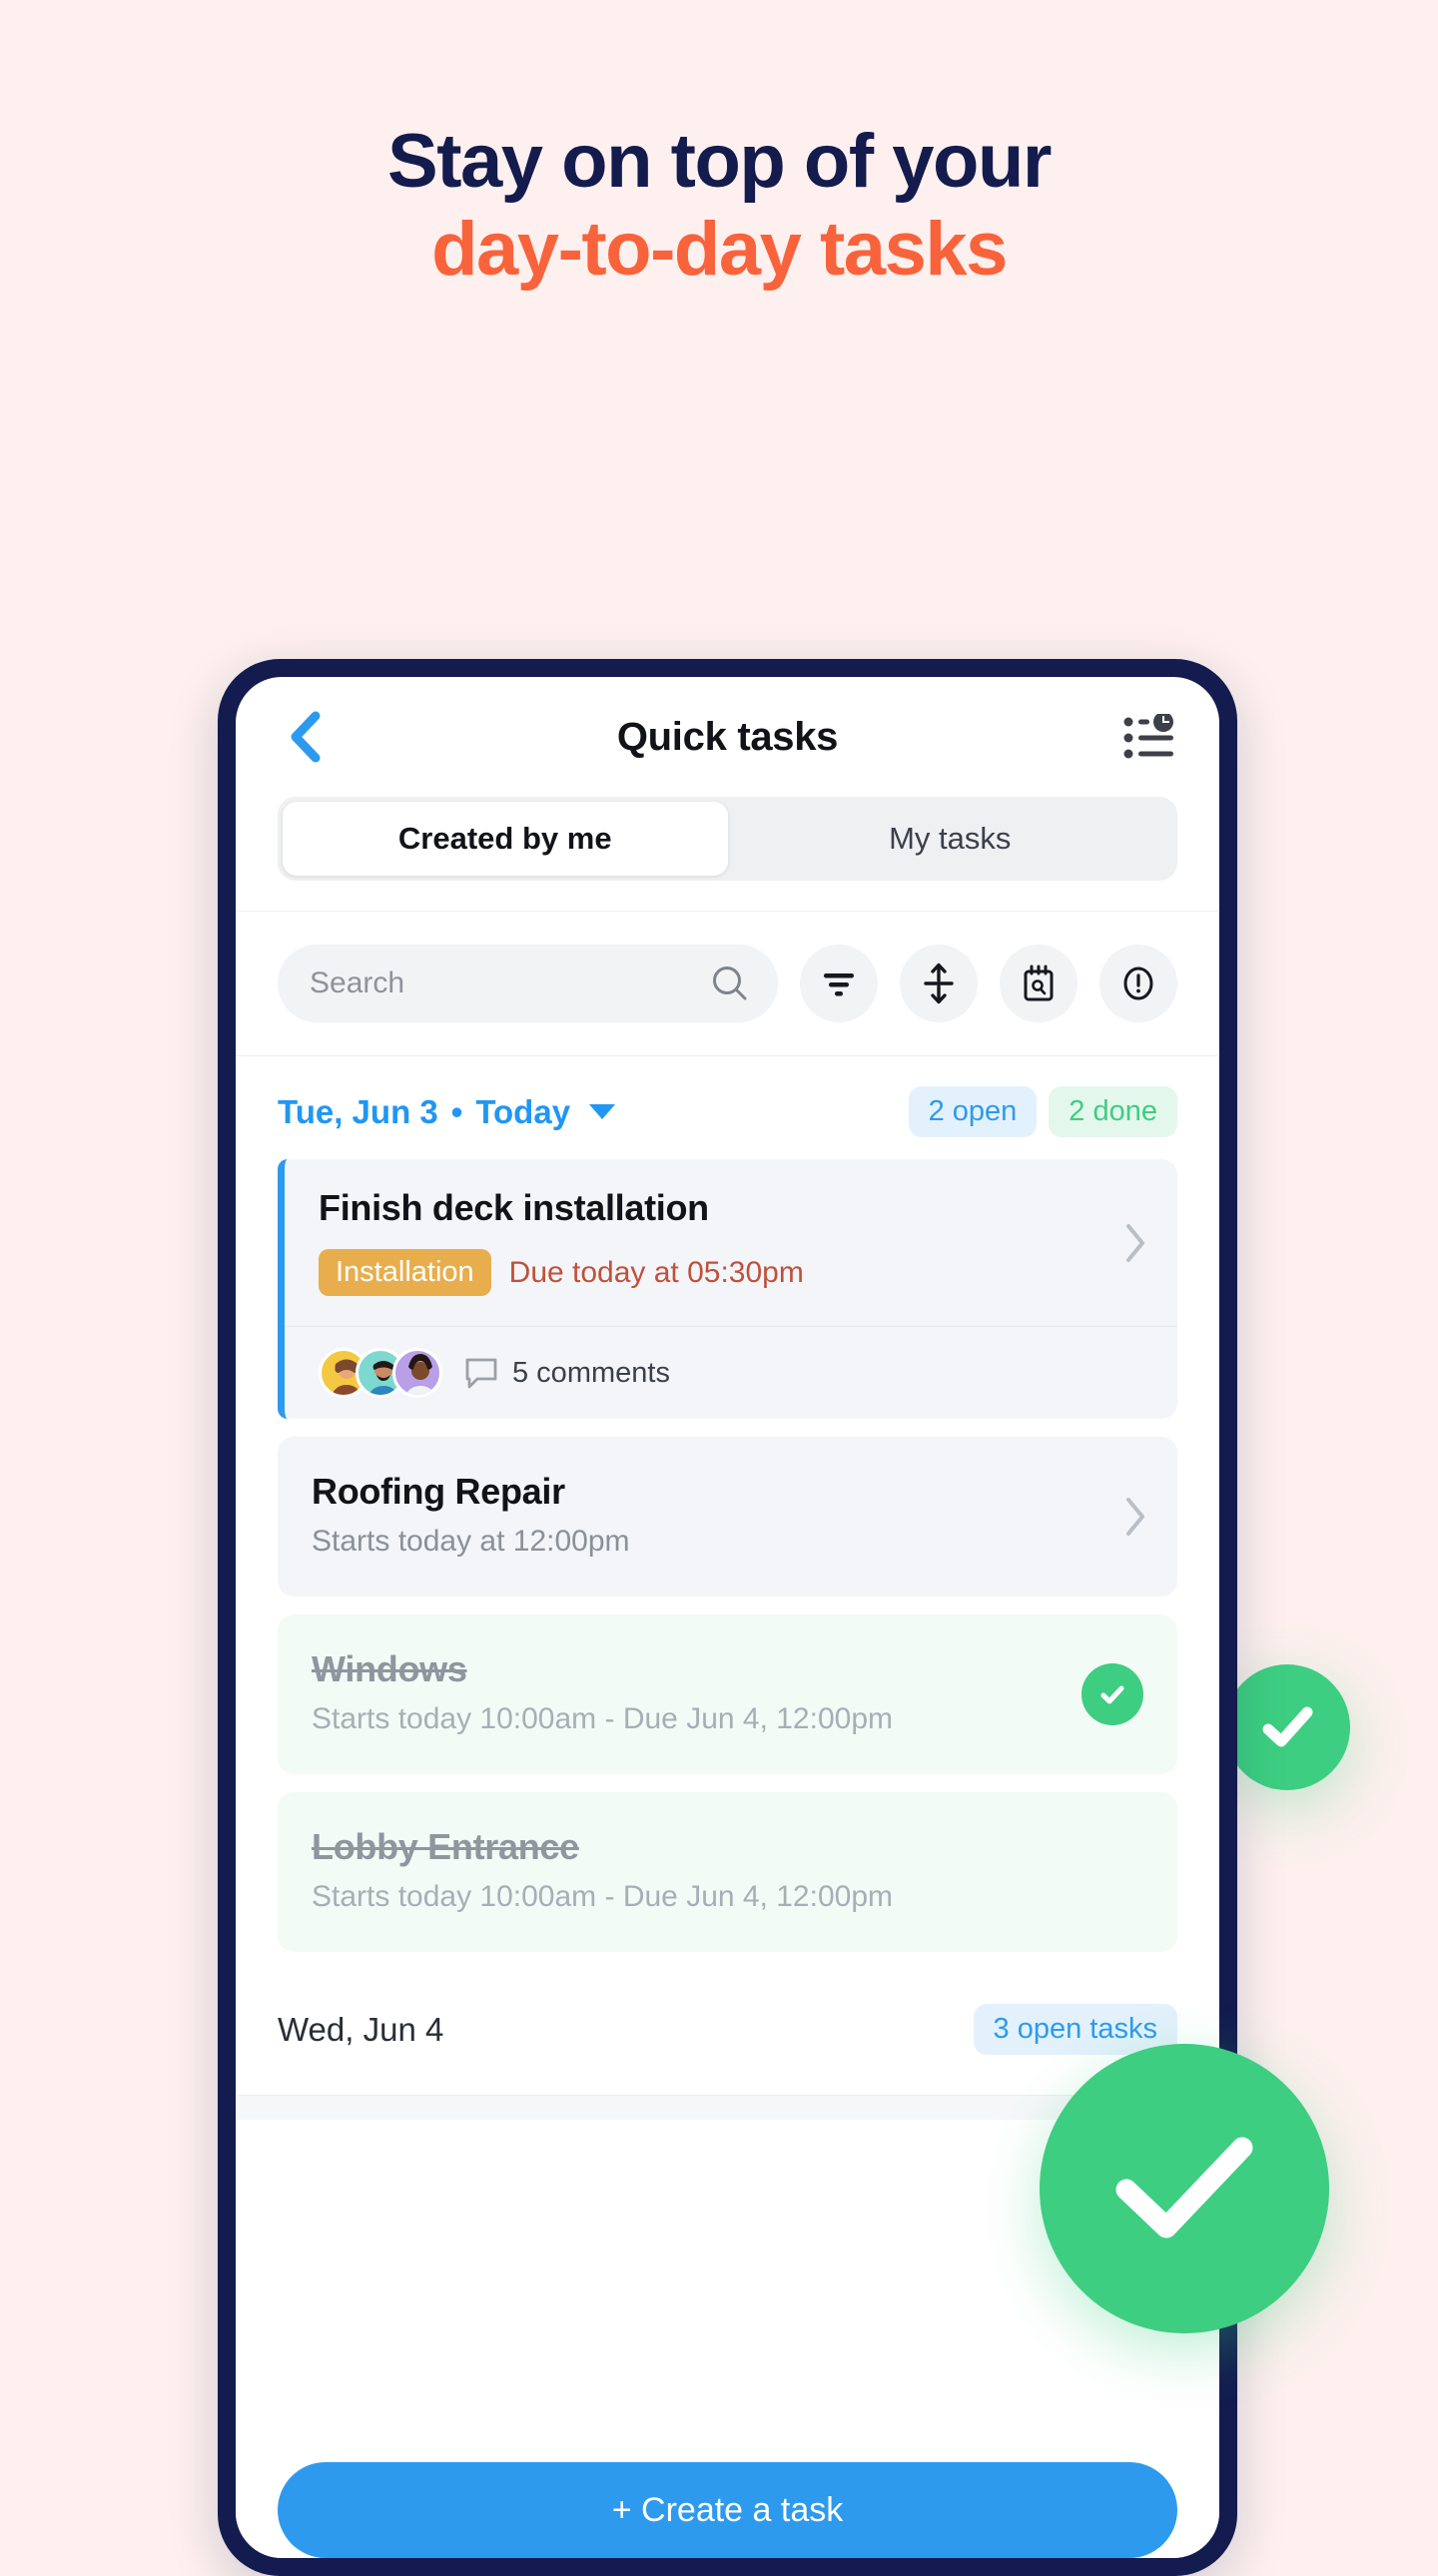 Image resolution: width=1438 pixels, height=2576 pixels. I want to click on activity-list-icon, so click(1148, 736).